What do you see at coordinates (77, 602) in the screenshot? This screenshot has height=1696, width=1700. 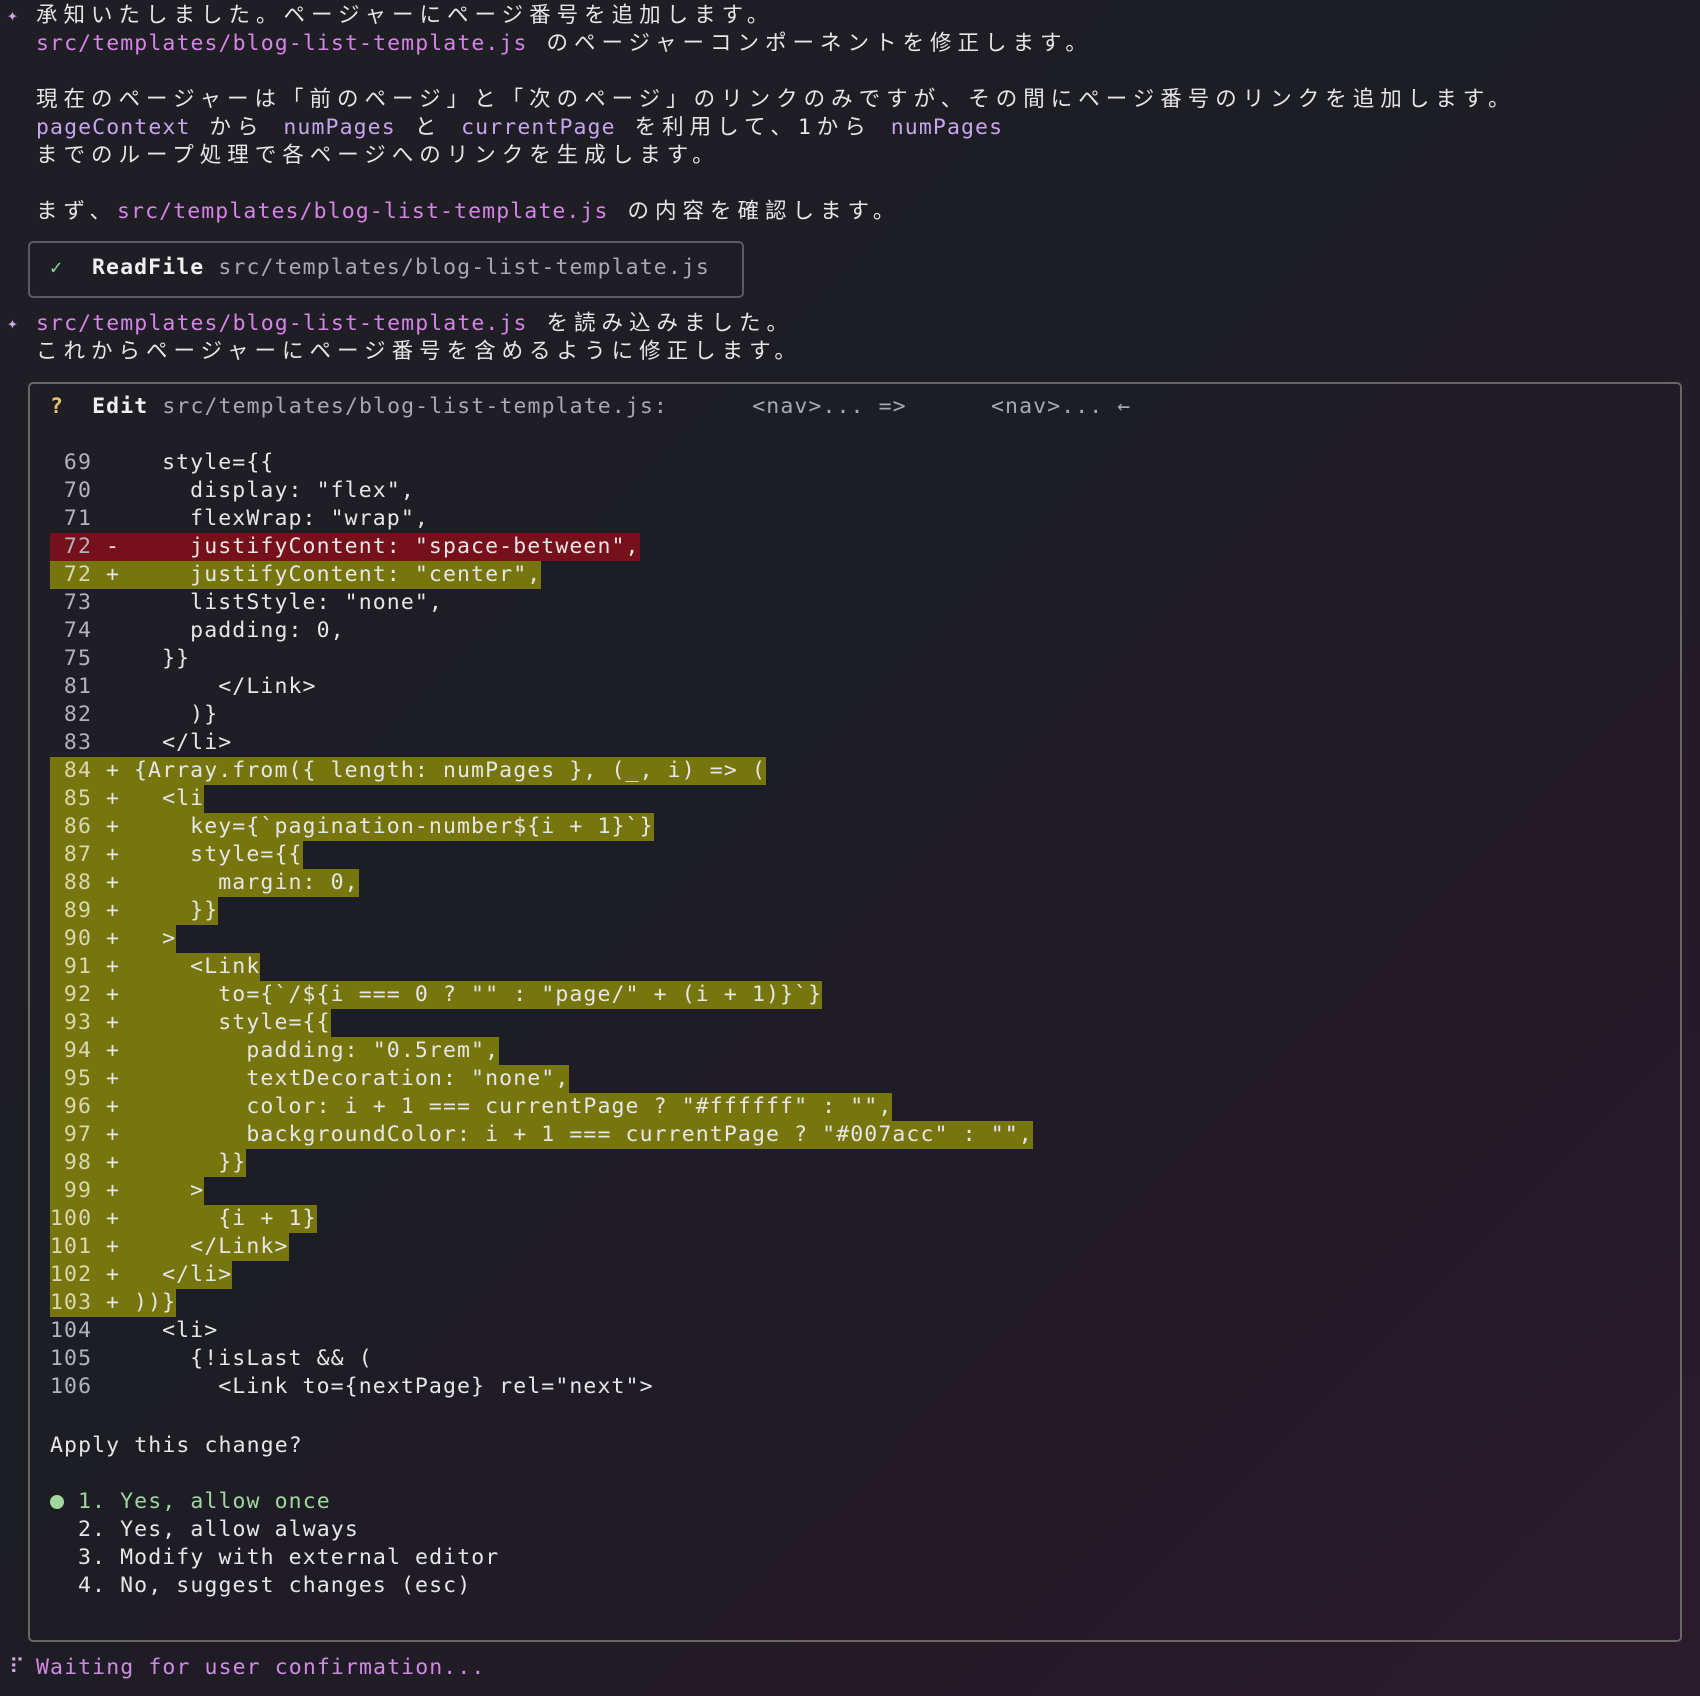 I see `line-number: 73` at bounding box center [77, 602].